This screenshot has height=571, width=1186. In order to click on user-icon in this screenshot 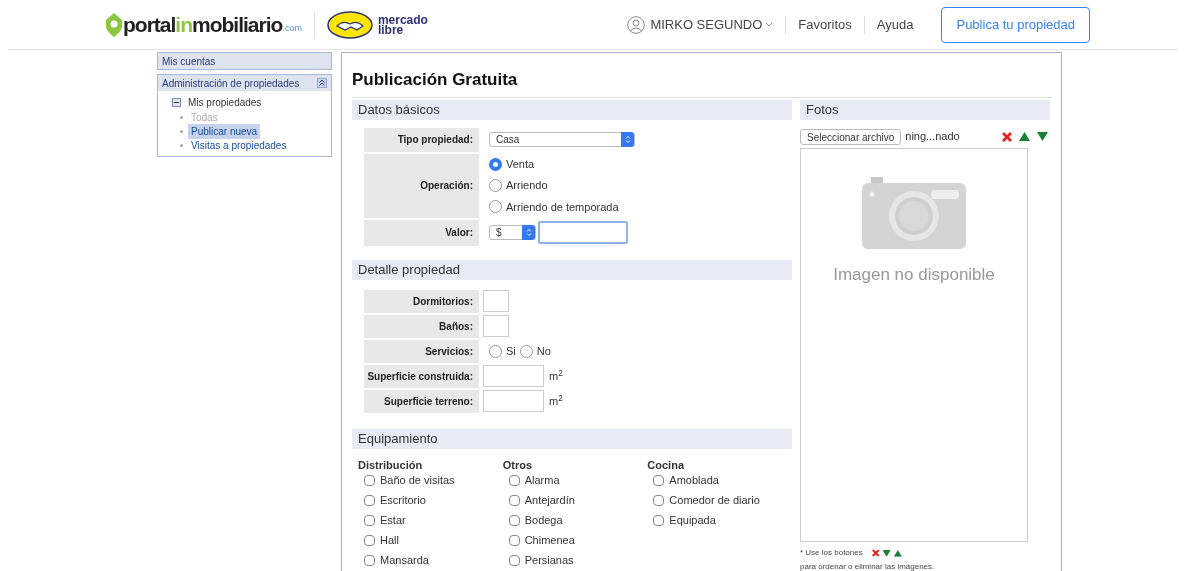, I will do `click(636, 24)`.